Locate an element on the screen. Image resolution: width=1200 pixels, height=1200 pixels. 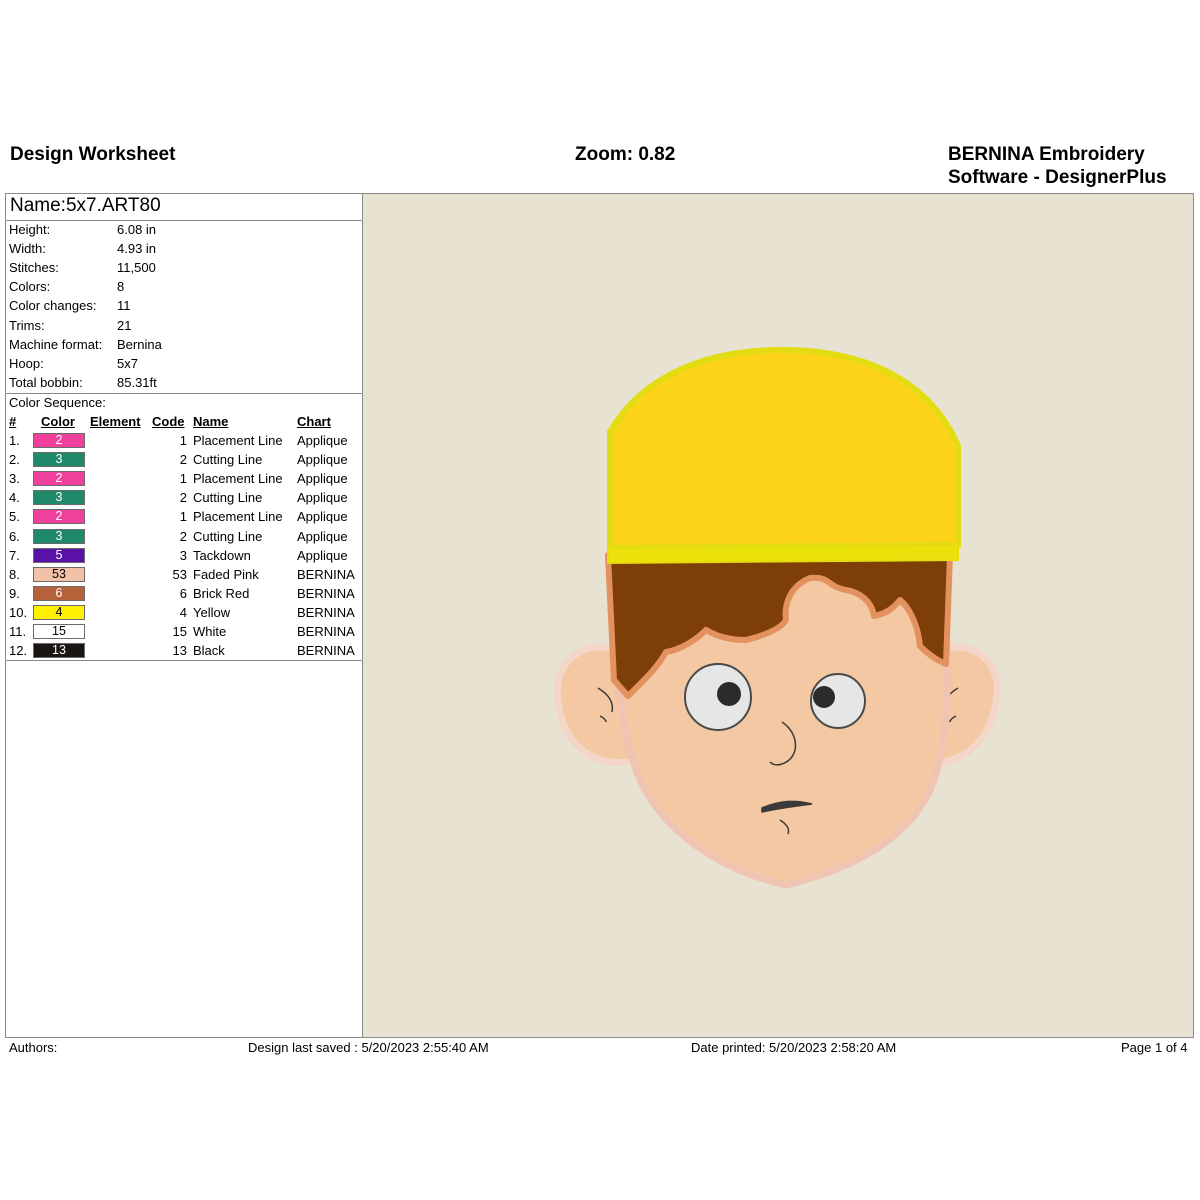
property-label: Total bobbin: is located at coordinates (46, 382).